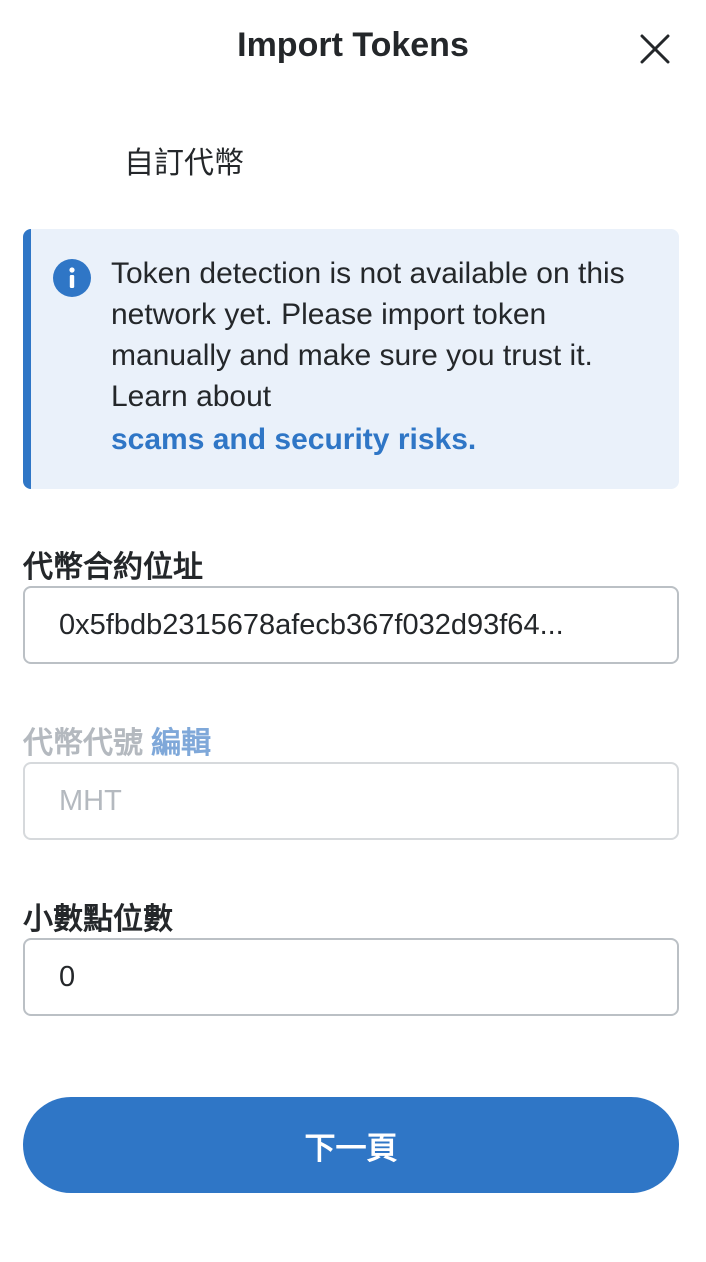 The width and height of the screenshot is (706, 1262). I want to click on info-icon, so click(72, 278).